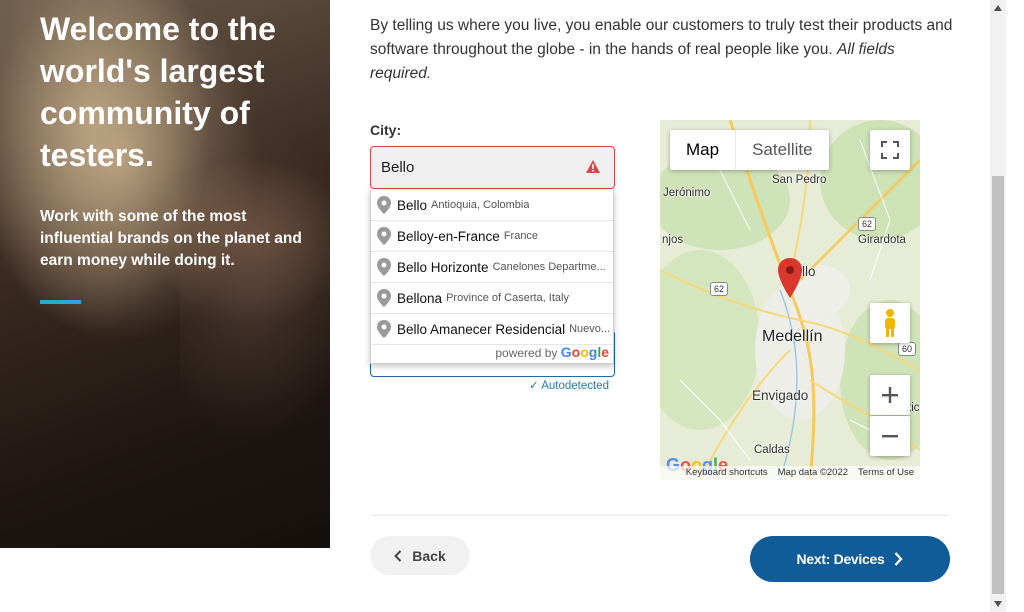  Describe the element at coordinates (507, 298) in the screenshot. I see `autocomplete-item-secondary: Province of Caserta, Italy` at that location.